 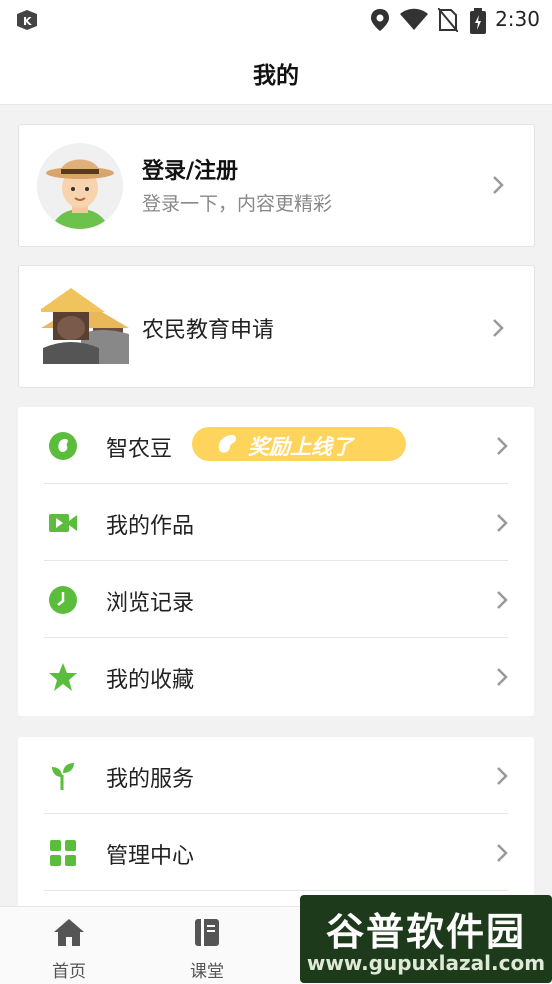 I want to click on status-bar: K 2:30, so click(x=276, y=20).